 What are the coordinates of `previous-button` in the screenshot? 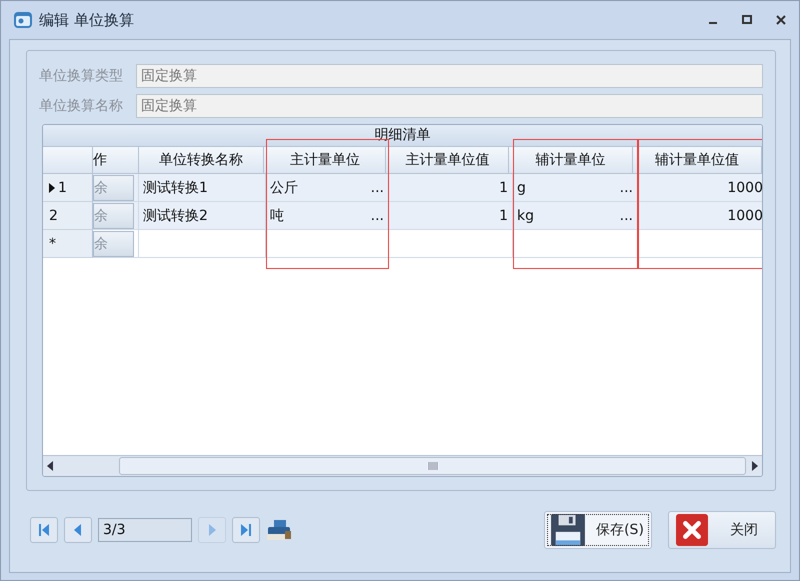 It's located at (78, 530).